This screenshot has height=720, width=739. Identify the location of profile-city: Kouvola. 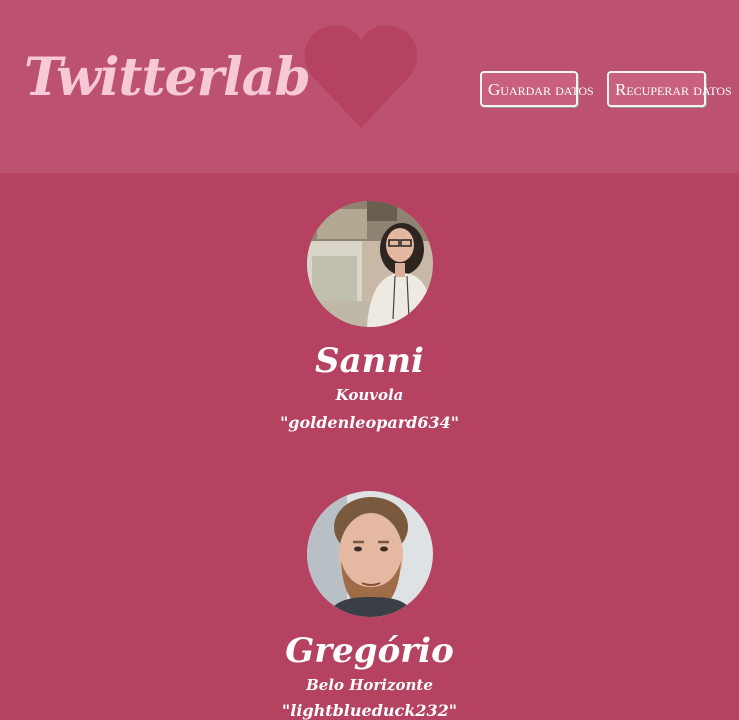
(369, 395).